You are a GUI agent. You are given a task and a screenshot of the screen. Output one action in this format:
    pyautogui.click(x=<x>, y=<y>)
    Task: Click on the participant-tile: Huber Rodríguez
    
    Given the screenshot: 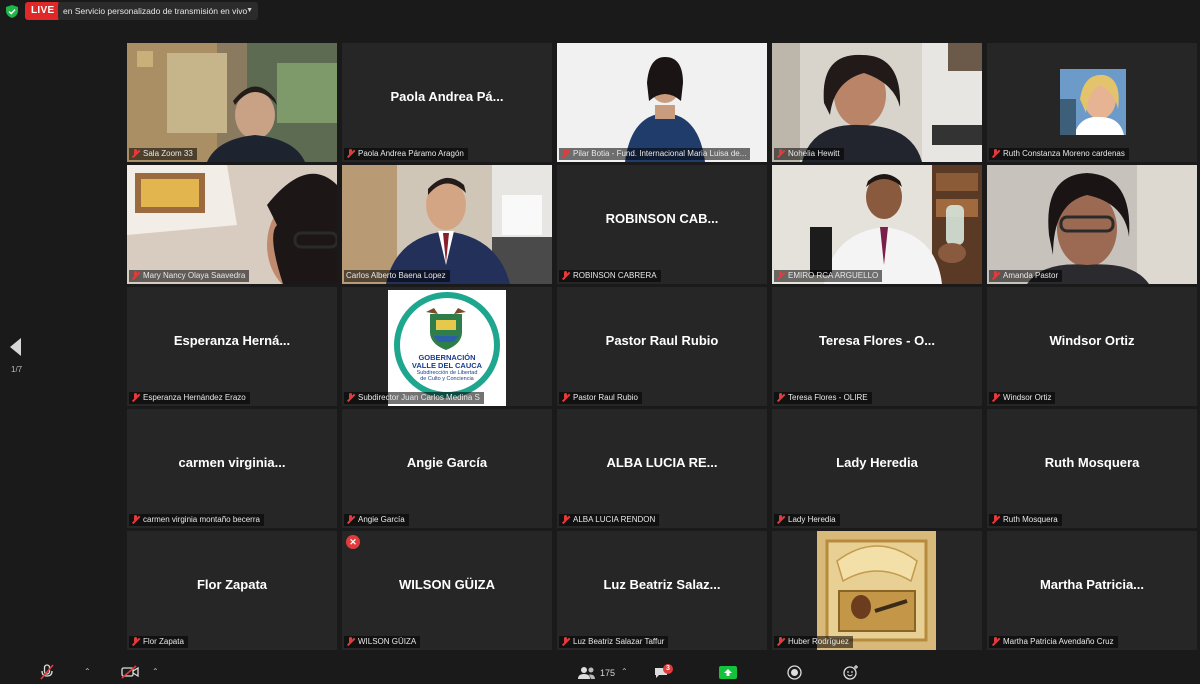 What is the action you would take?
    pyautogui.click(x=877, y=590)
    